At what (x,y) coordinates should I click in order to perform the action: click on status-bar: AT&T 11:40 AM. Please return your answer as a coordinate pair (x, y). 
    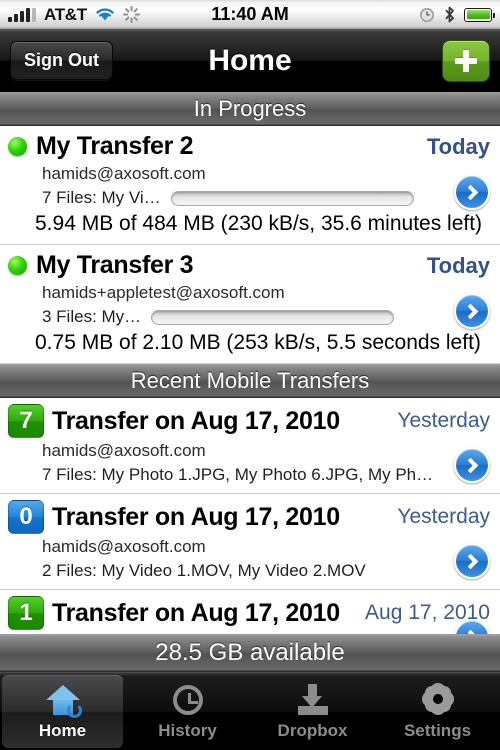
    Looking at the image, I should click on (250, 15).